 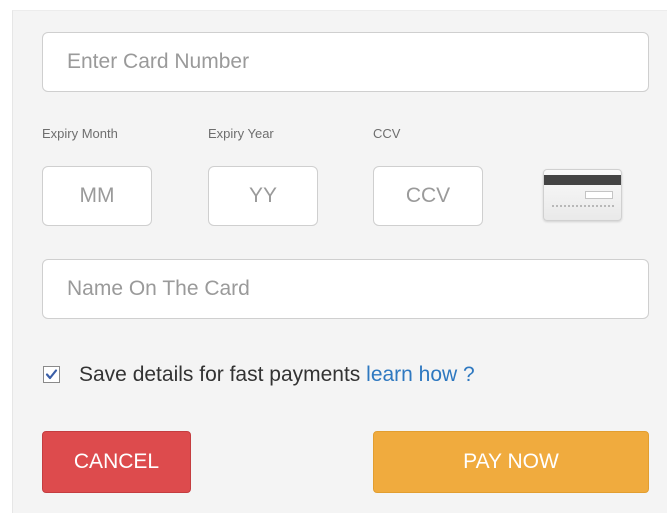 I want to click on expiry-month-label: Expiry Month, so click(x=80, y=133).